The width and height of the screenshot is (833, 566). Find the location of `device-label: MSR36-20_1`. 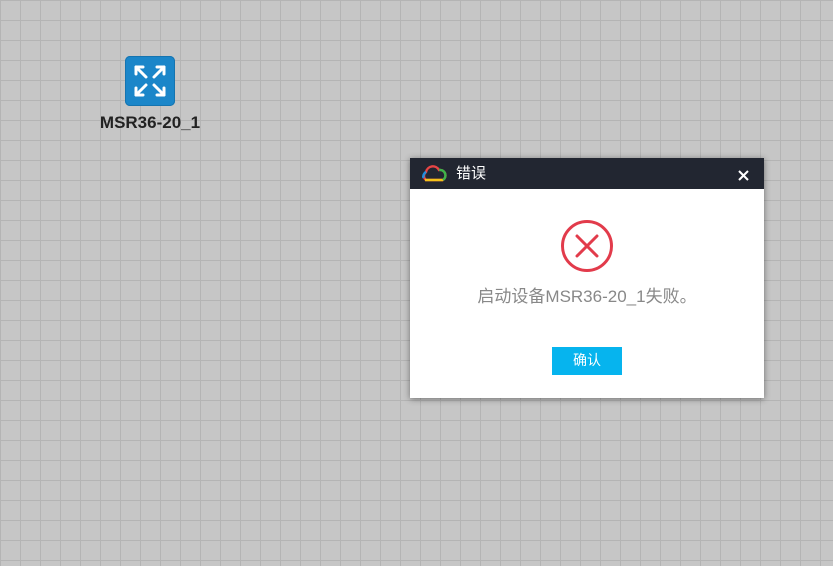

device-label: MSR36-20_1 is located at coordinates (150, 122).